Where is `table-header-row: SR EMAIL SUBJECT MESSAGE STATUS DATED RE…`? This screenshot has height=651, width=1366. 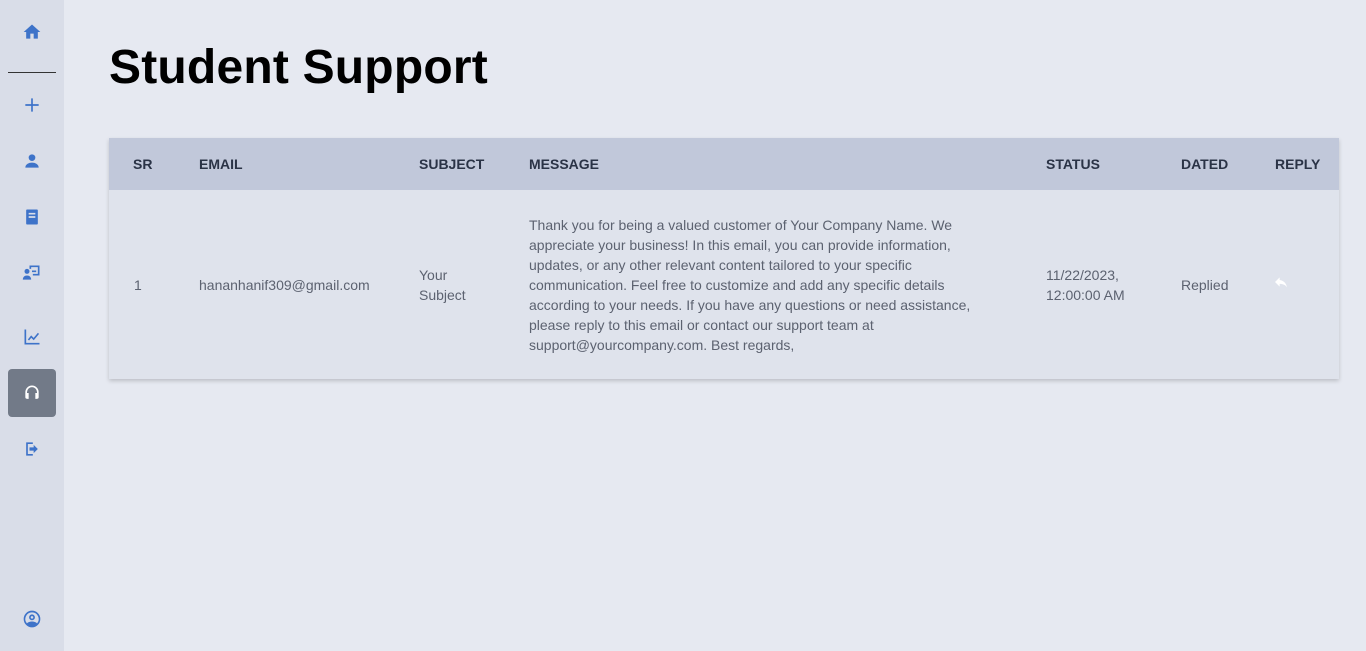 table-header-row: SR EMAIL SUBJECT MESSAGE STATUS DATED RE… is located at coordinates (724, 164).